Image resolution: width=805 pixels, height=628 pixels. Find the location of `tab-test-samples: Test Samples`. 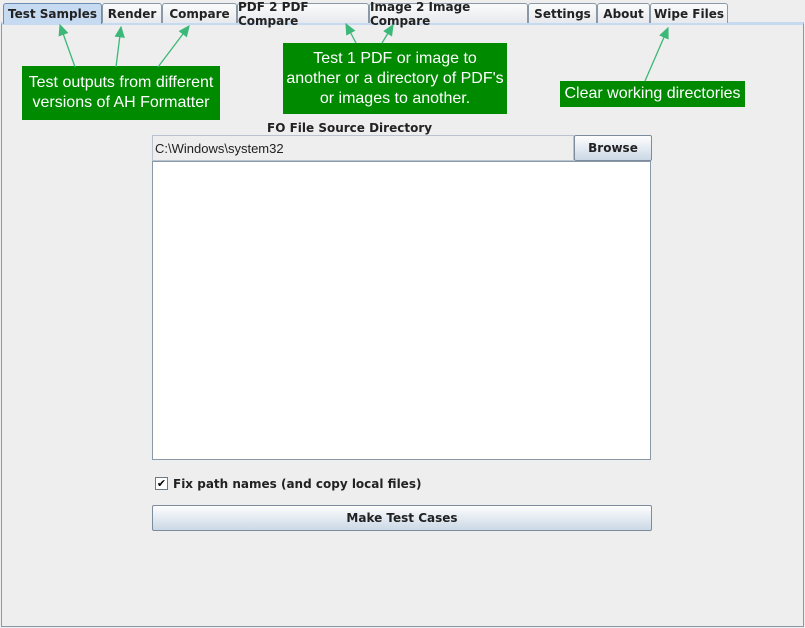

tab-test-samples: Test Samples is located at coordinates (52, 13).